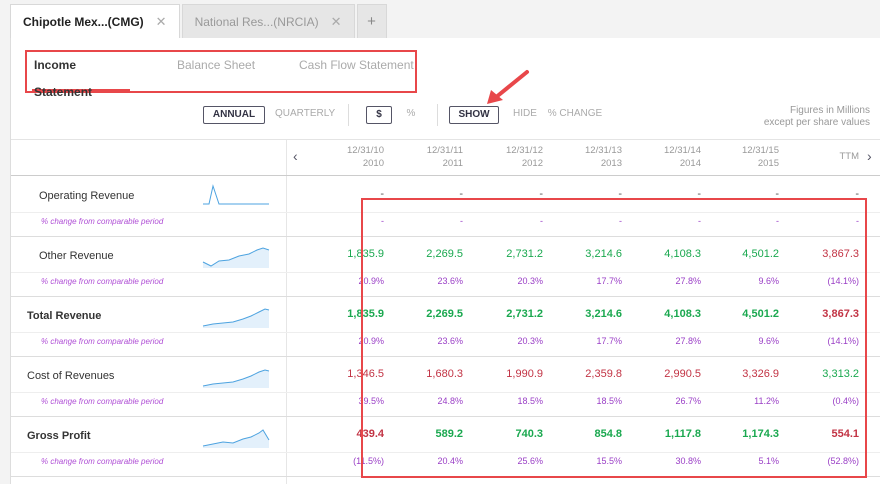 This screenshot has height=484, width=880. I want to click on hide-button: HIDE, so click(525, 115).